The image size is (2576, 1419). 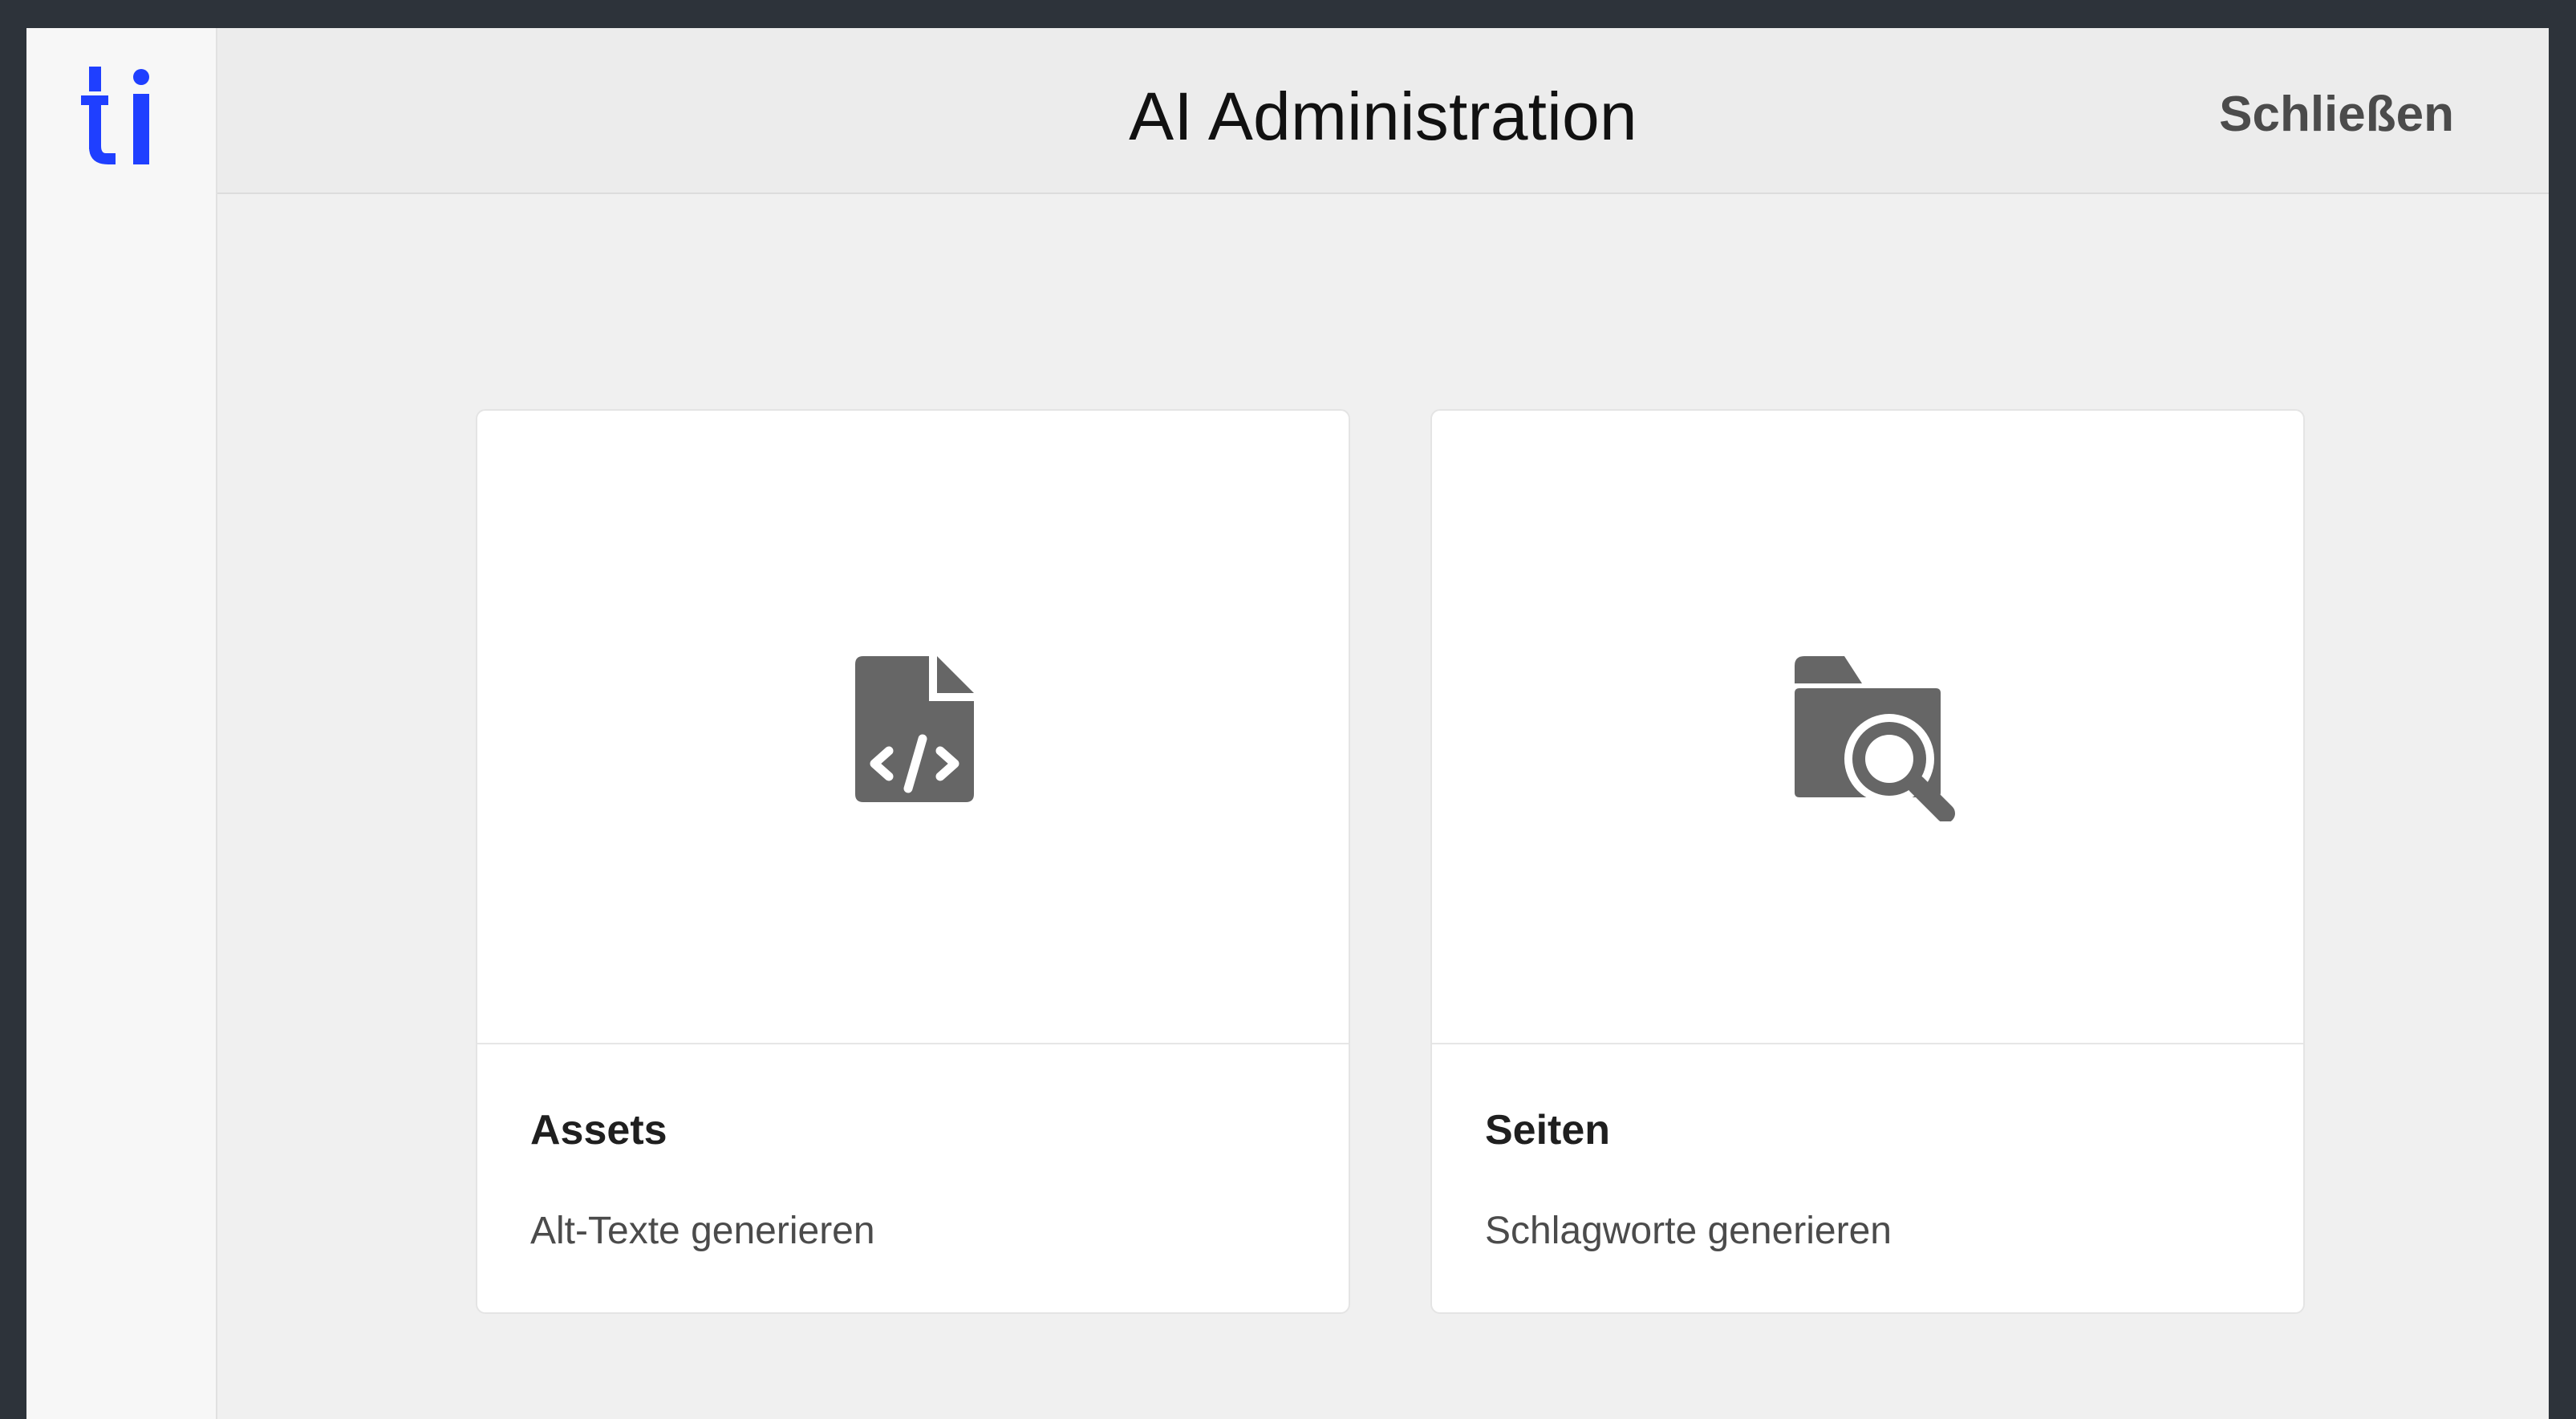 What do you see at coordinates (1548, 1130) in the screenshot?
I see `pages-card-title: Seiten` at bounding box center [1548, 1130].